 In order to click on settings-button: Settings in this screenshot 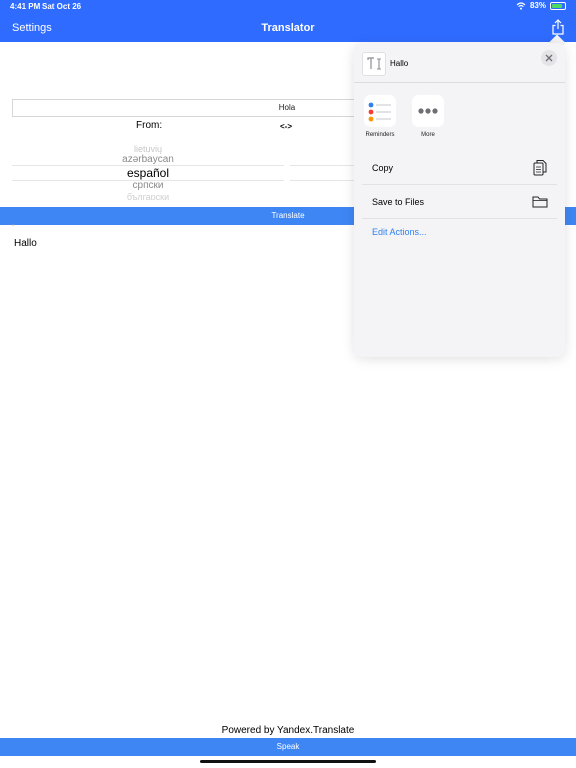, I will do `click(32, 28)`.